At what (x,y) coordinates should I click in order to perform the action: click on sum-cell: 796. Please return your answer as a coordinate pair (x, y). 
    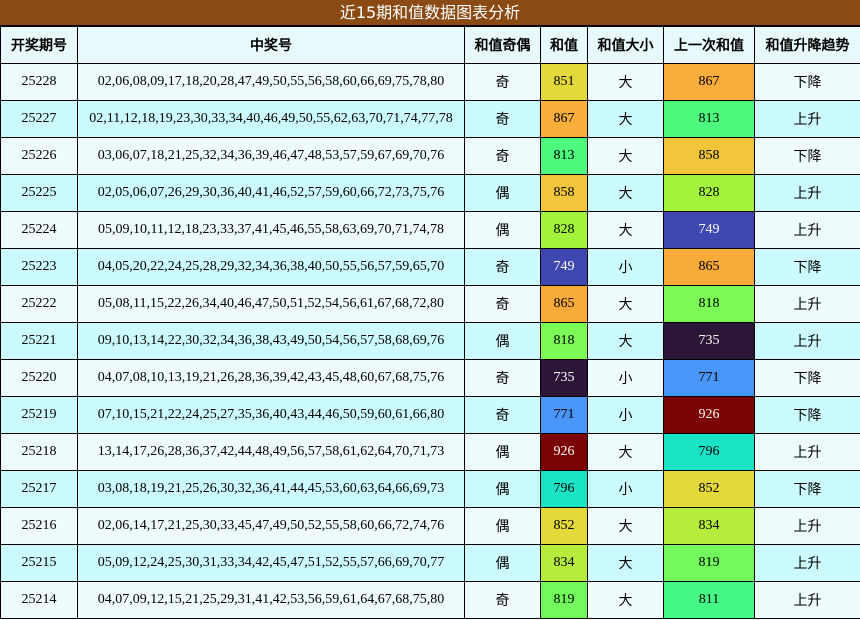
    Looking at the image, I should click on (564, 489).